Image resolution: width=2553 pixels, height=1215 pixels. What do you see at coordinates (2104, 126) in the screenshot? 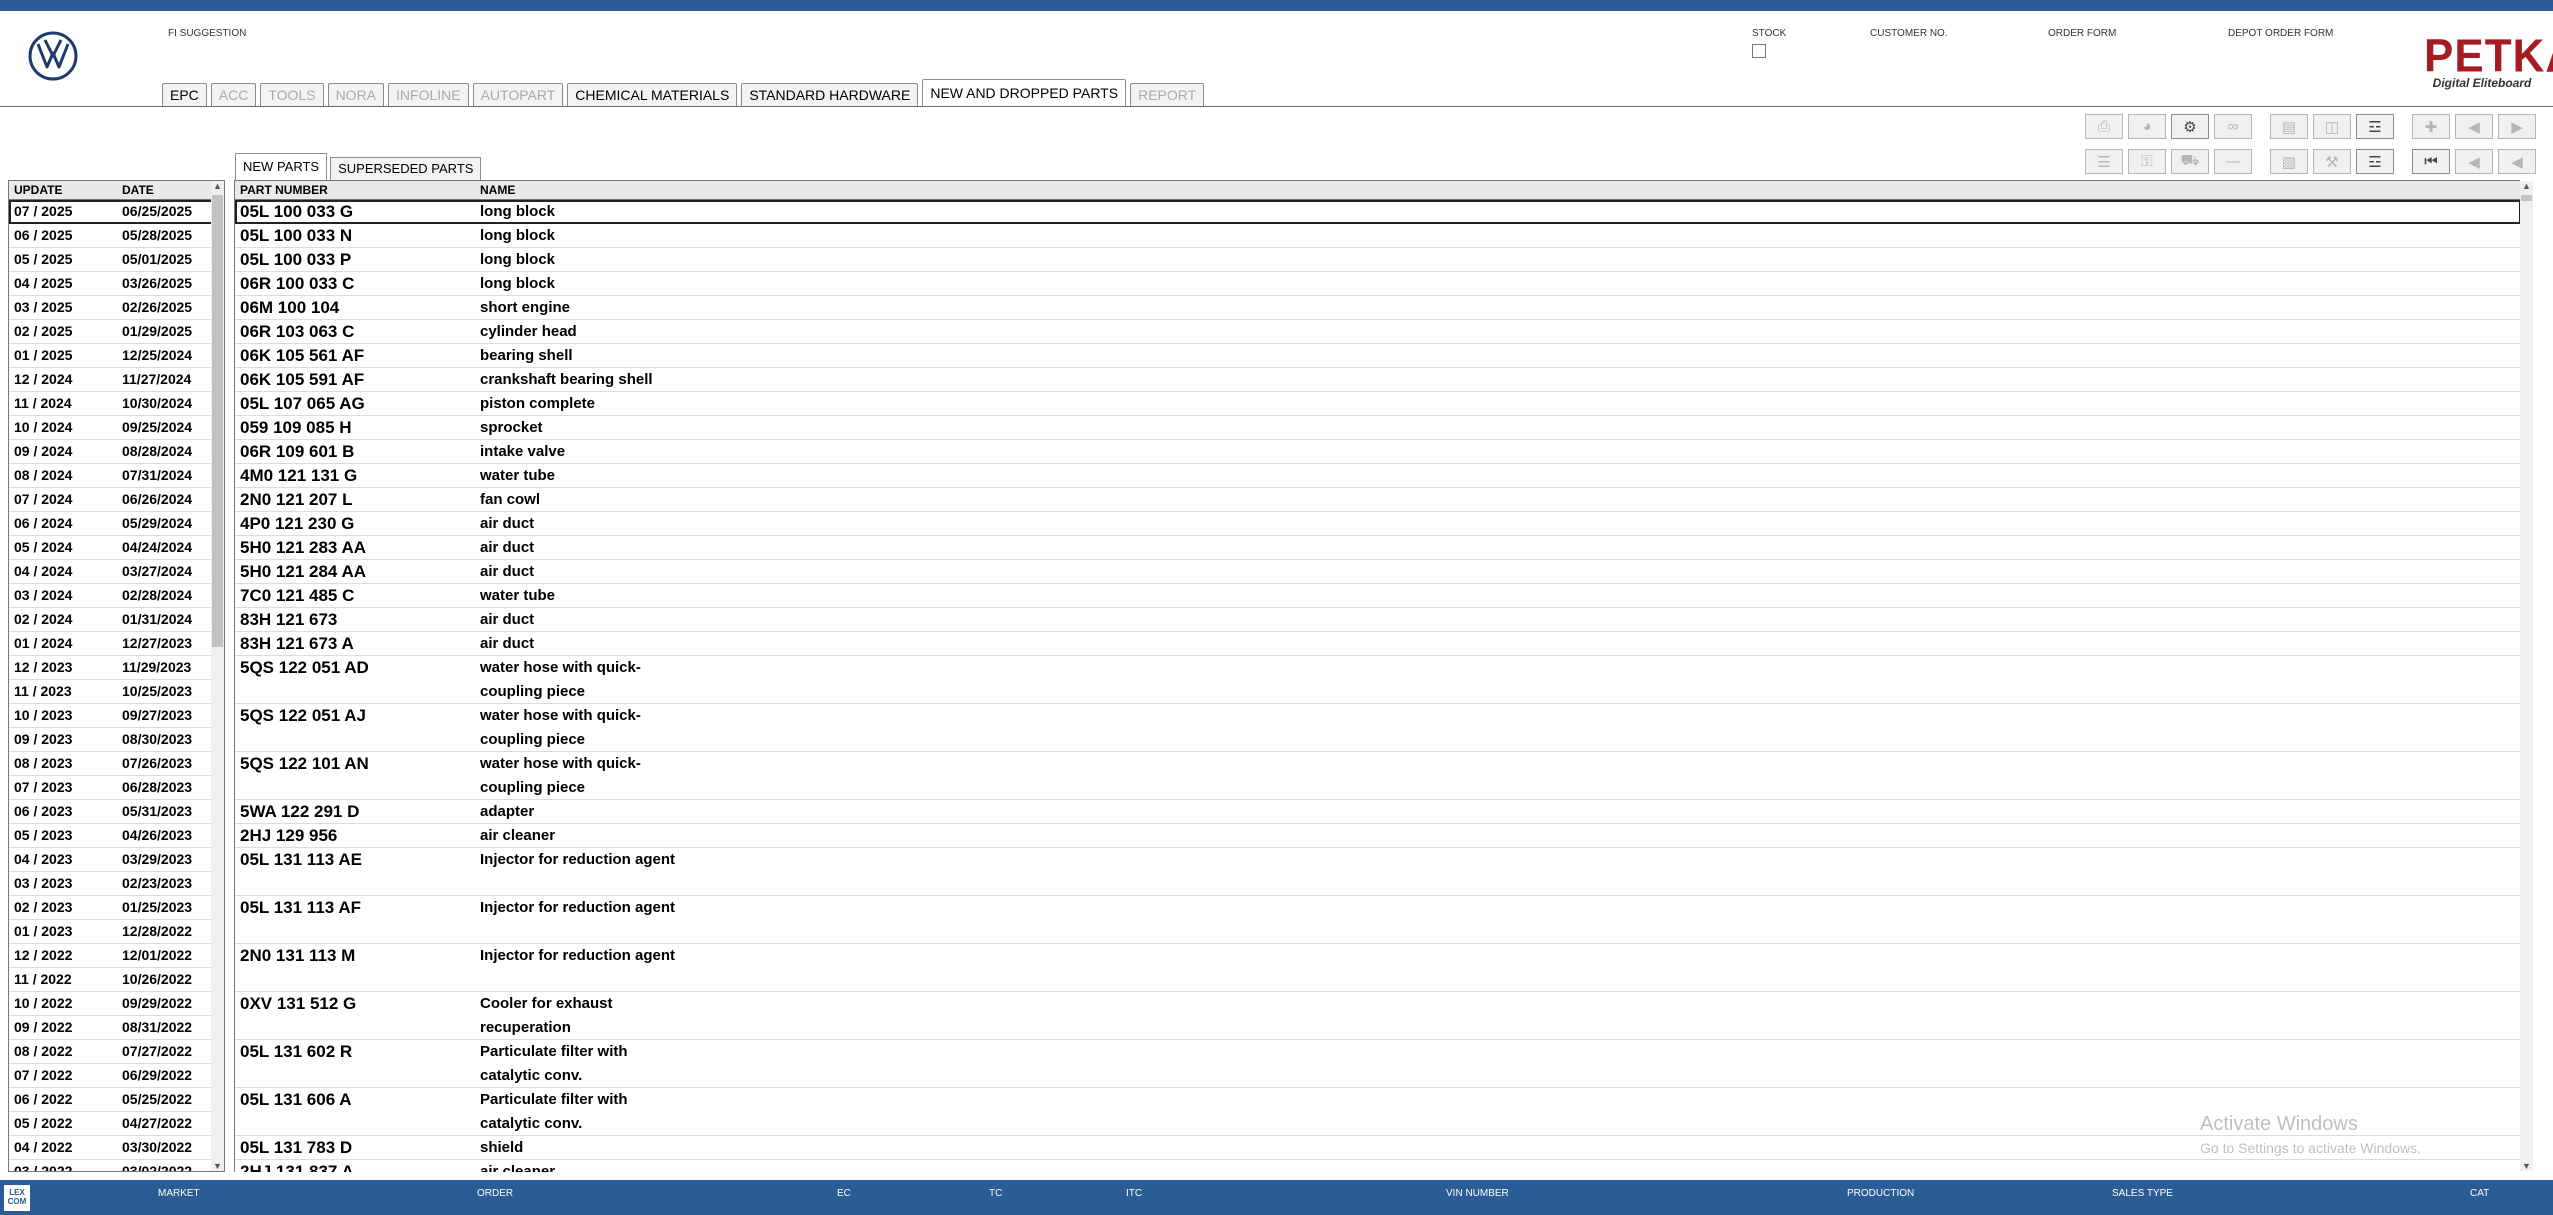
I see `print-icon: ⎙` at bounding box center [2104, 126].